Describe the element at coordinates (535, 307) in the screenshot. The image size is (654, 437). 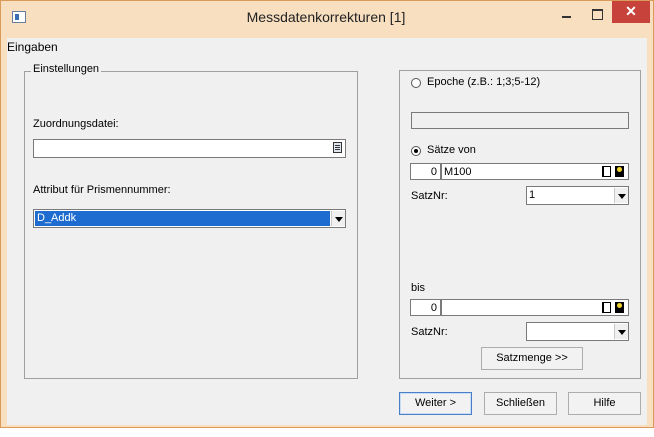
I see `bis-record-input` at that location.